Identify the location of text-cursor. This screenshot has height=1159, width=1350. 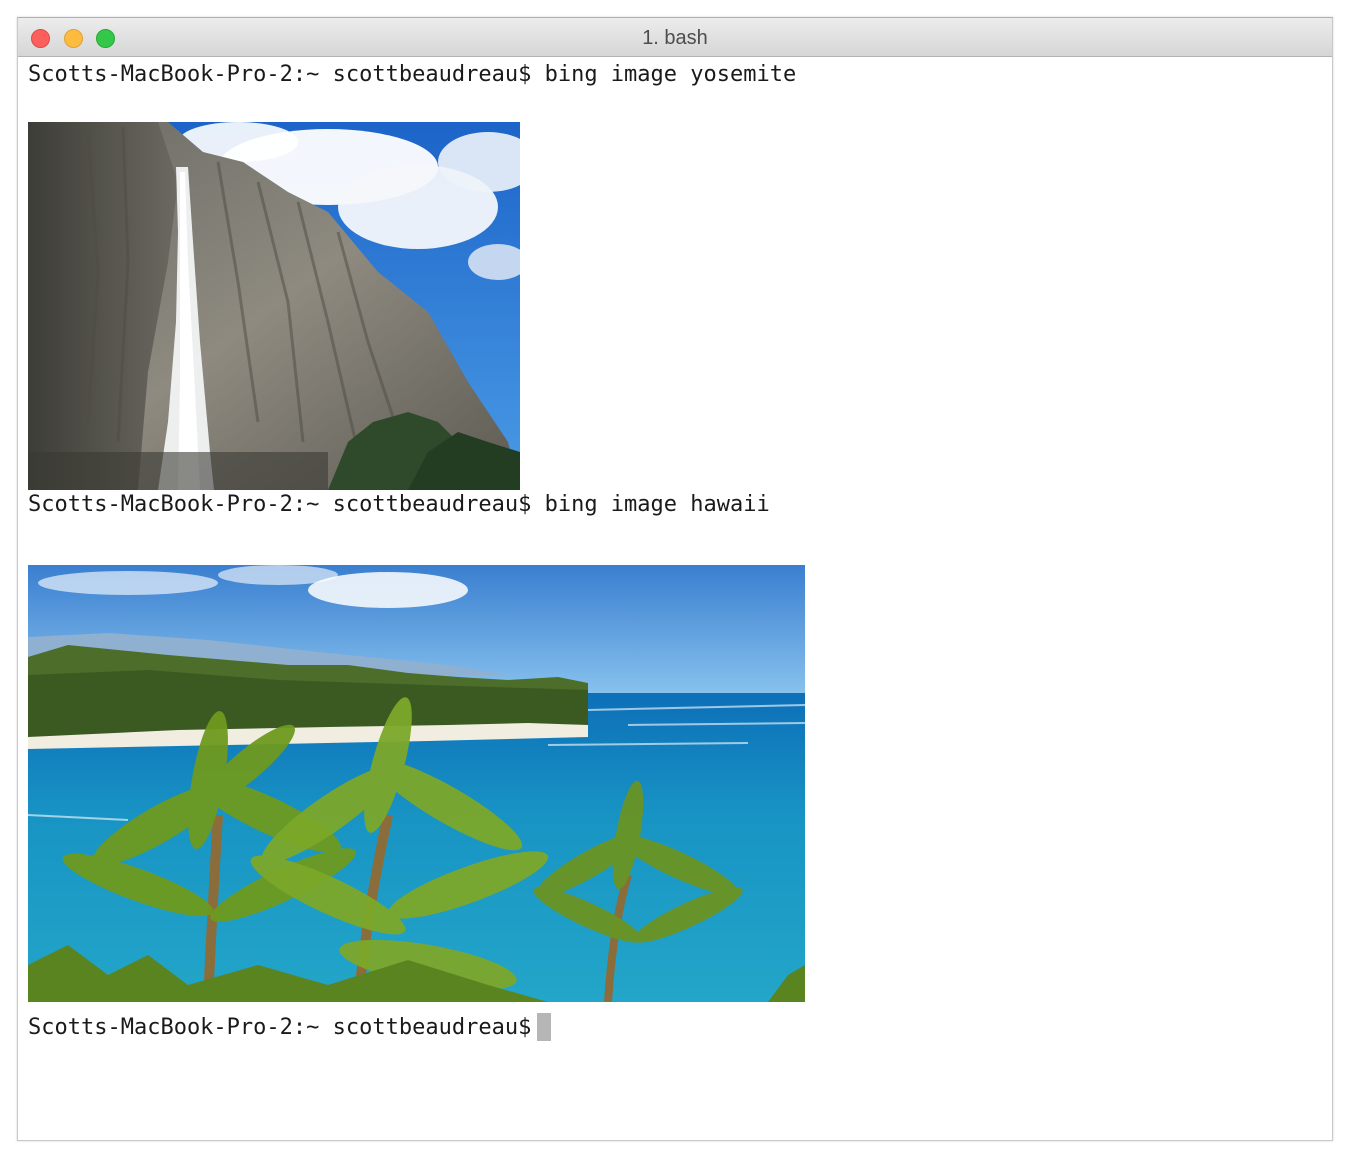
(544, 1027).